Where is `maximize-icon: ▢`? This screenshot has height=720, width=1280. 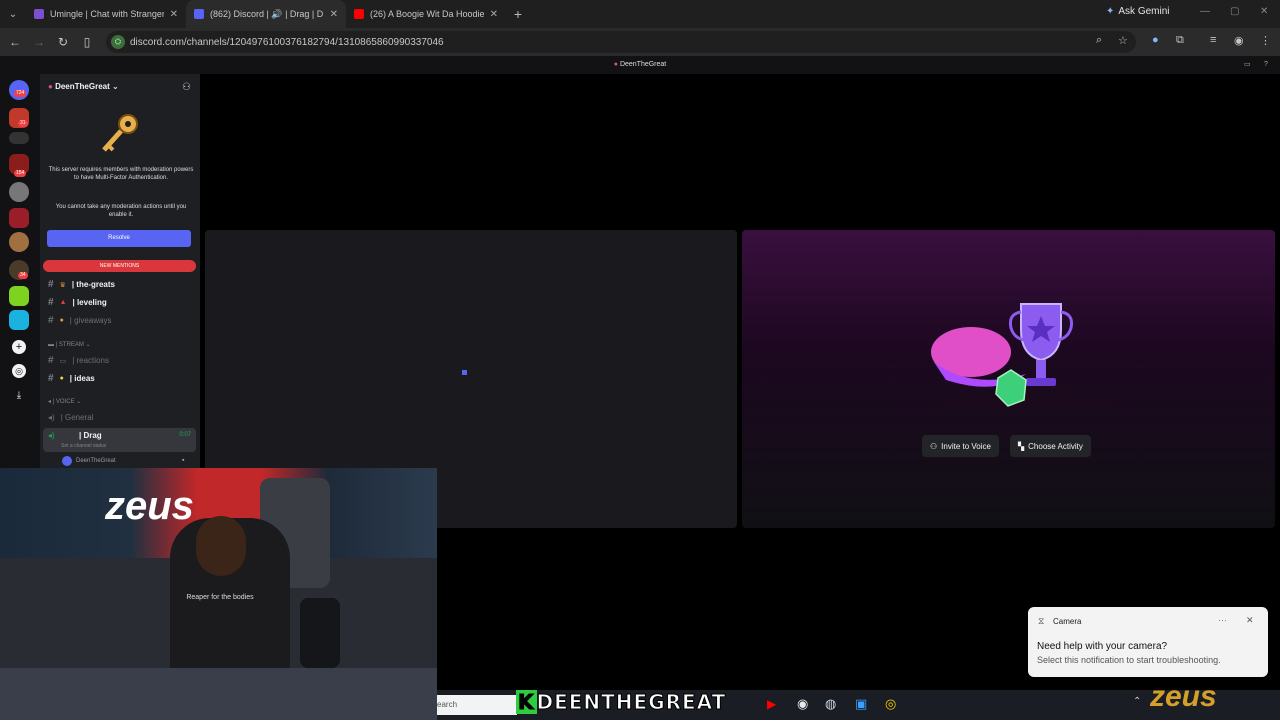
maximize-icon: ▢ is located at coordinates (1234, 11).